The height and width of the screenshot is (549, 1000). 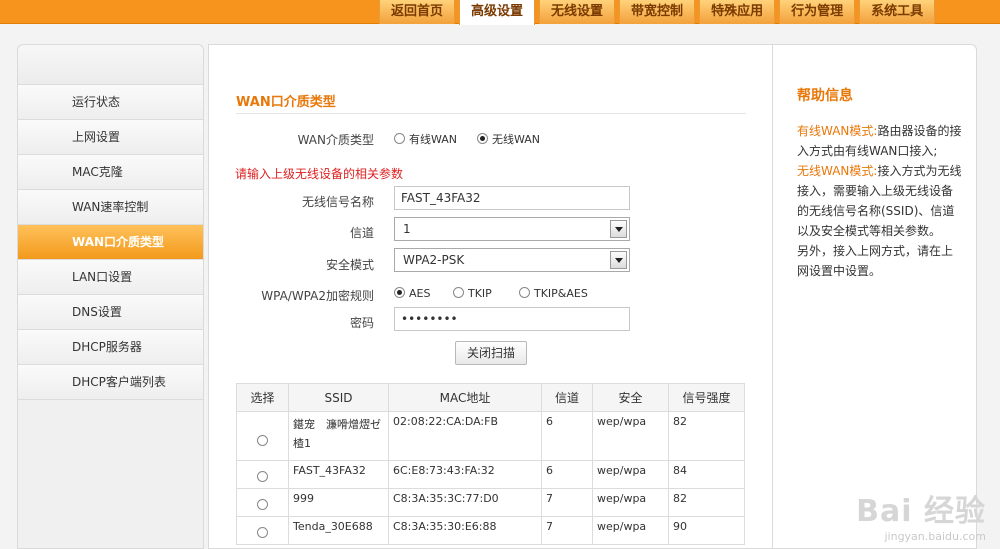 I want to click on tab-advanced-settings: 高级设置, so click(x=497, y=12).